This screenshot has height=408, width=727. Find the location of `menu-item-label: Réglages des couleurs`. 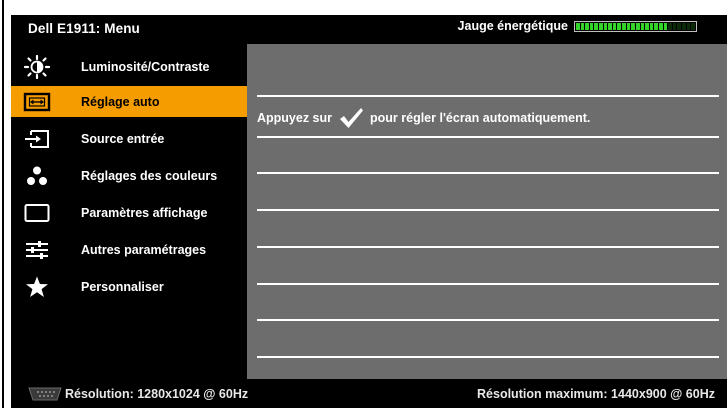

menu-item-label: Réglages des couleurs is located at coordinates (149, 175).